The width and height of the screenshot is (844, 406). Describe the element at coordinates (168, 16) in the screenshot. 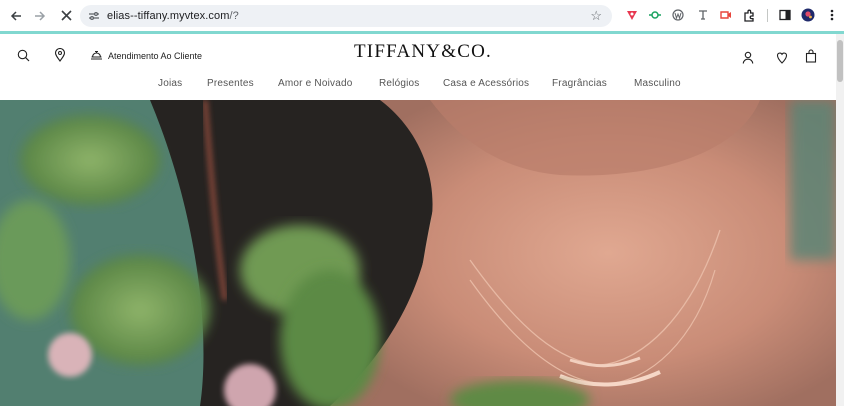

I see `url-host: elias--tiffany.myvtex.com` at that location.